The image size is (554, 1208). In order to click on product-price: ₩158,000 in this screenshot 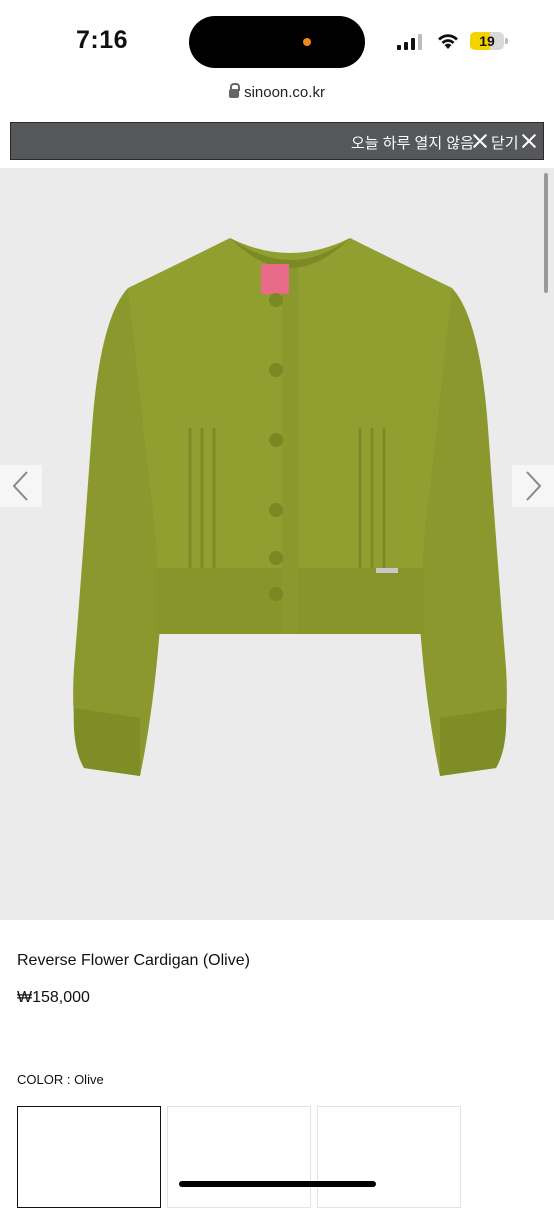, I will do `click(53, 997)`.